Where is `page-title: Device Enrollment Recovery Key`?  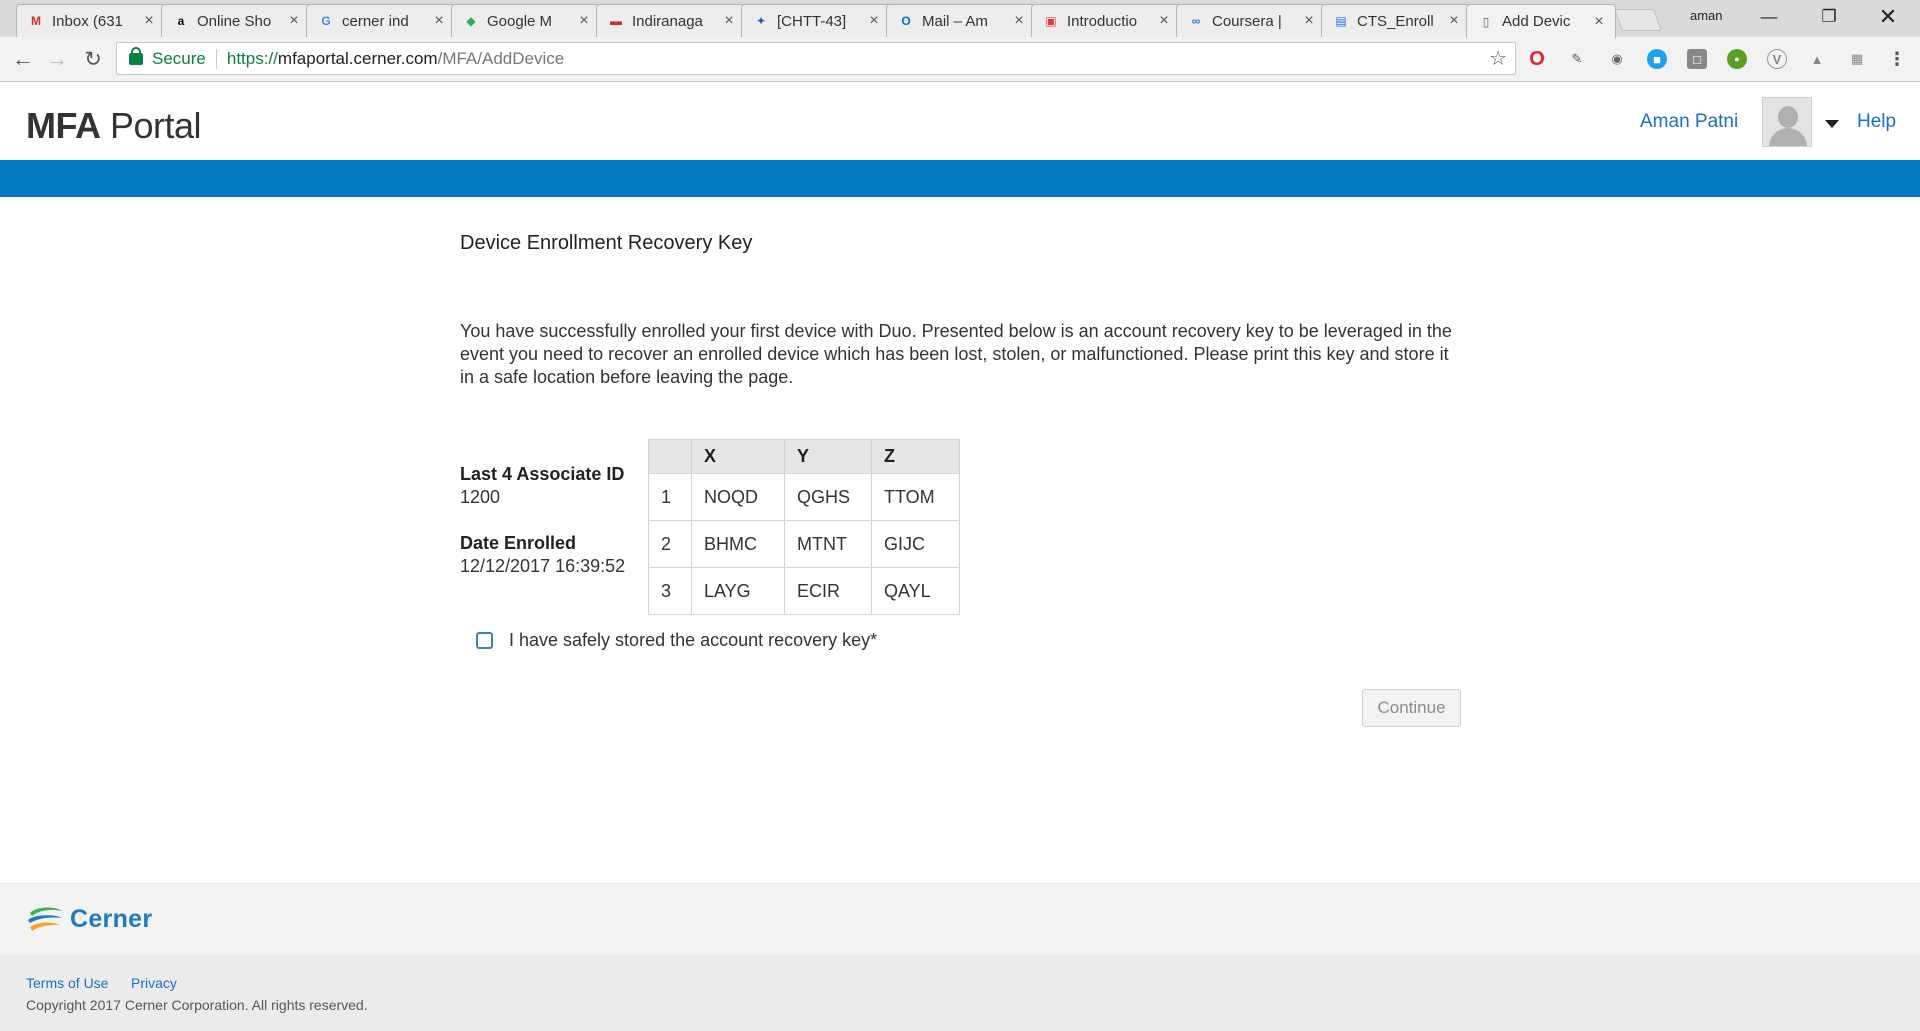 page-title: Device Enrollment Recovery Key is located at coordinates (606, 243).